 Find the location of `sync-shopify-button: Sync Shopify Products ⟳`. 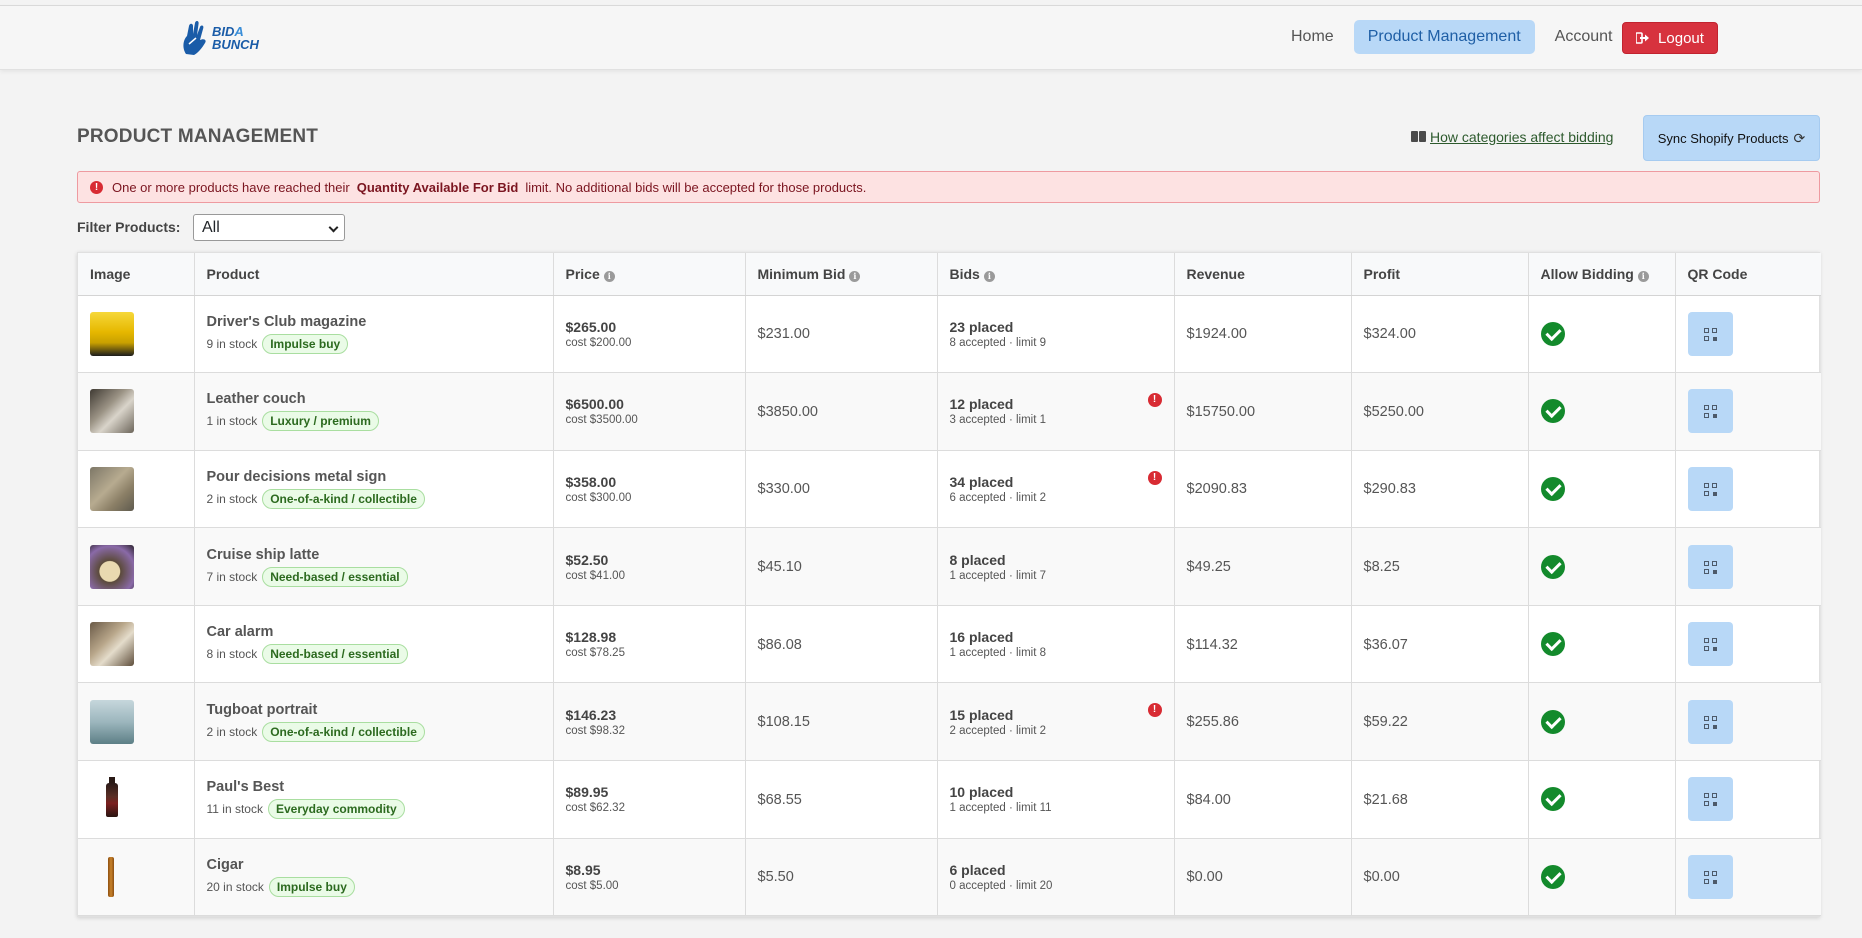

sync-shopify-button: Sync Shopify Products ⟳ is located at coordinates (1731, 138).